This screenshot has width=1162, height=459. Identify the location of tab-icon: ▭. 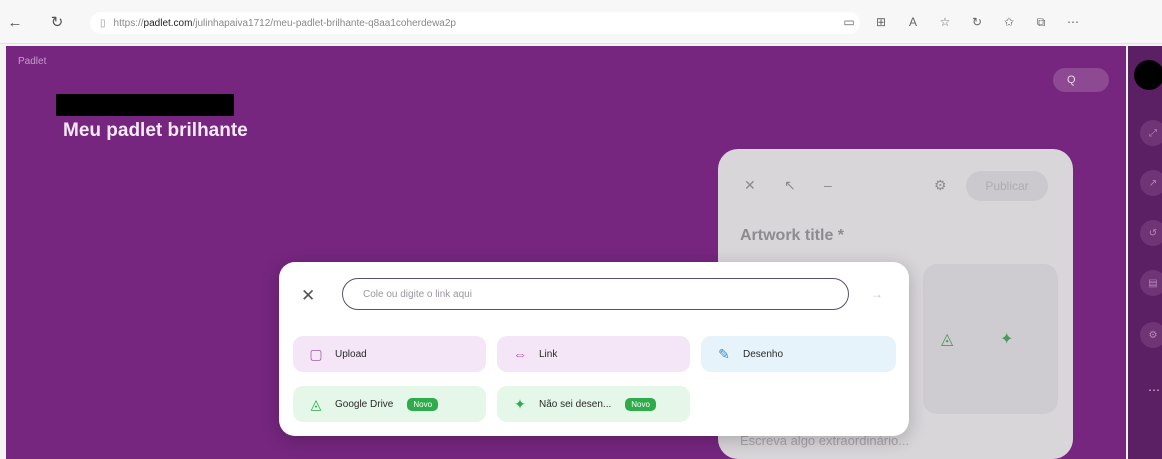
(849, 22).